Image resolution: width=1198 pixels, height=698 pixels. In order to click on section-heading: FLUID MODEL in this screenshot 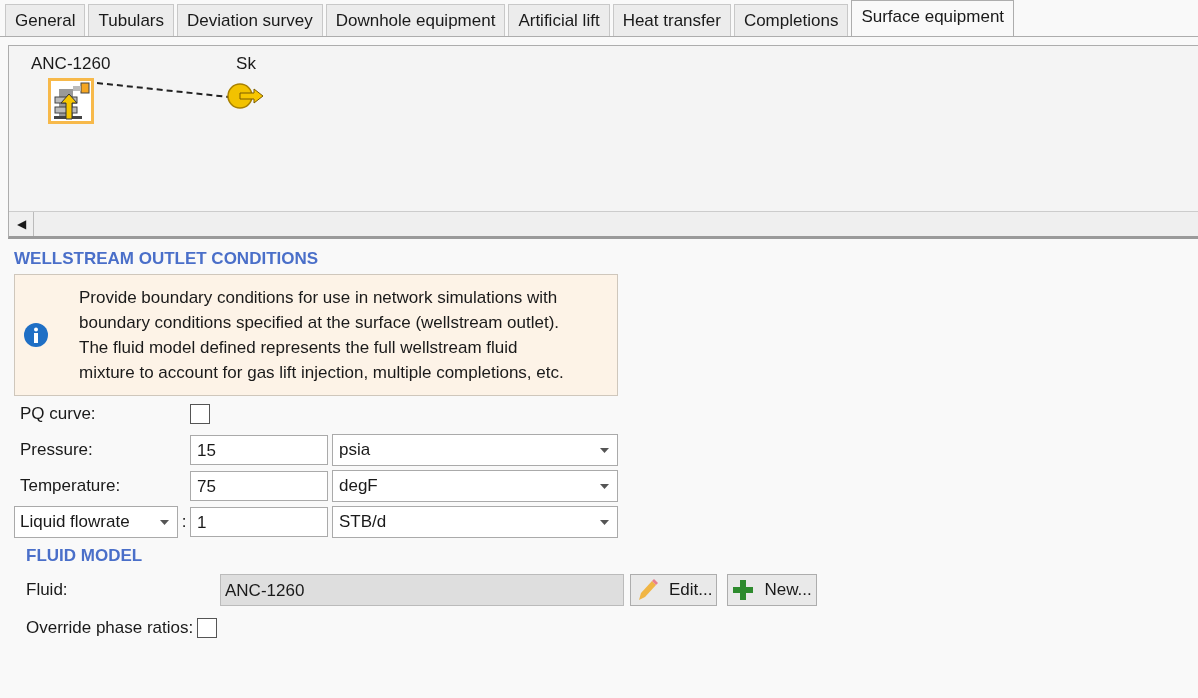, I will do `click(85, 556)`.